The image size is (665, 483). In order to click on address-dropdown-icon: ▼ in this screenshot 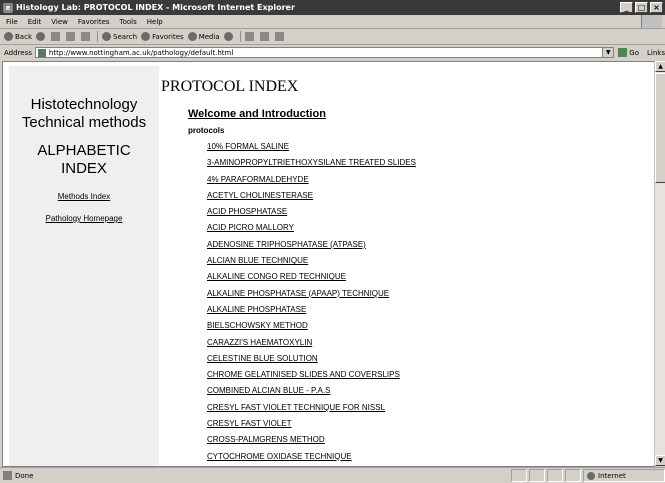, I will do `click(608, 52)`.